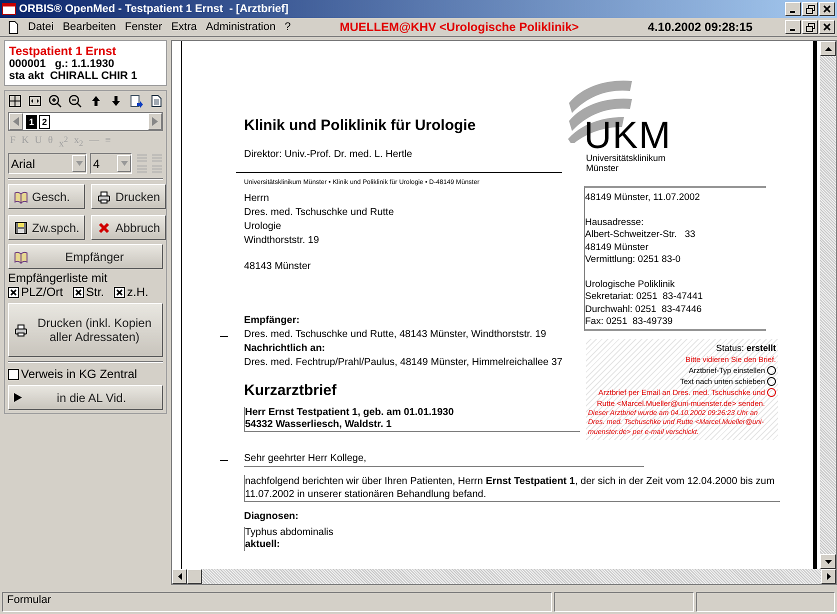 This screenshot has width=837, height=614. Describe the element at coordinates (85, 257) in the screenshot. I see `recipients-button: Empfänger` at that location.